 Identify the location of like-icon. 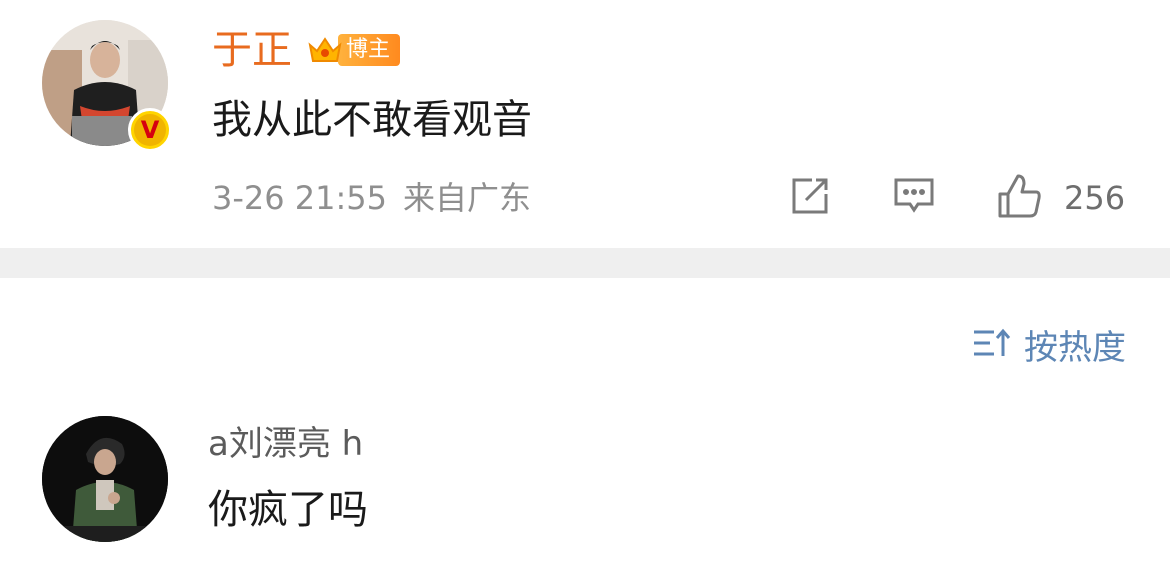
(1020, 198).